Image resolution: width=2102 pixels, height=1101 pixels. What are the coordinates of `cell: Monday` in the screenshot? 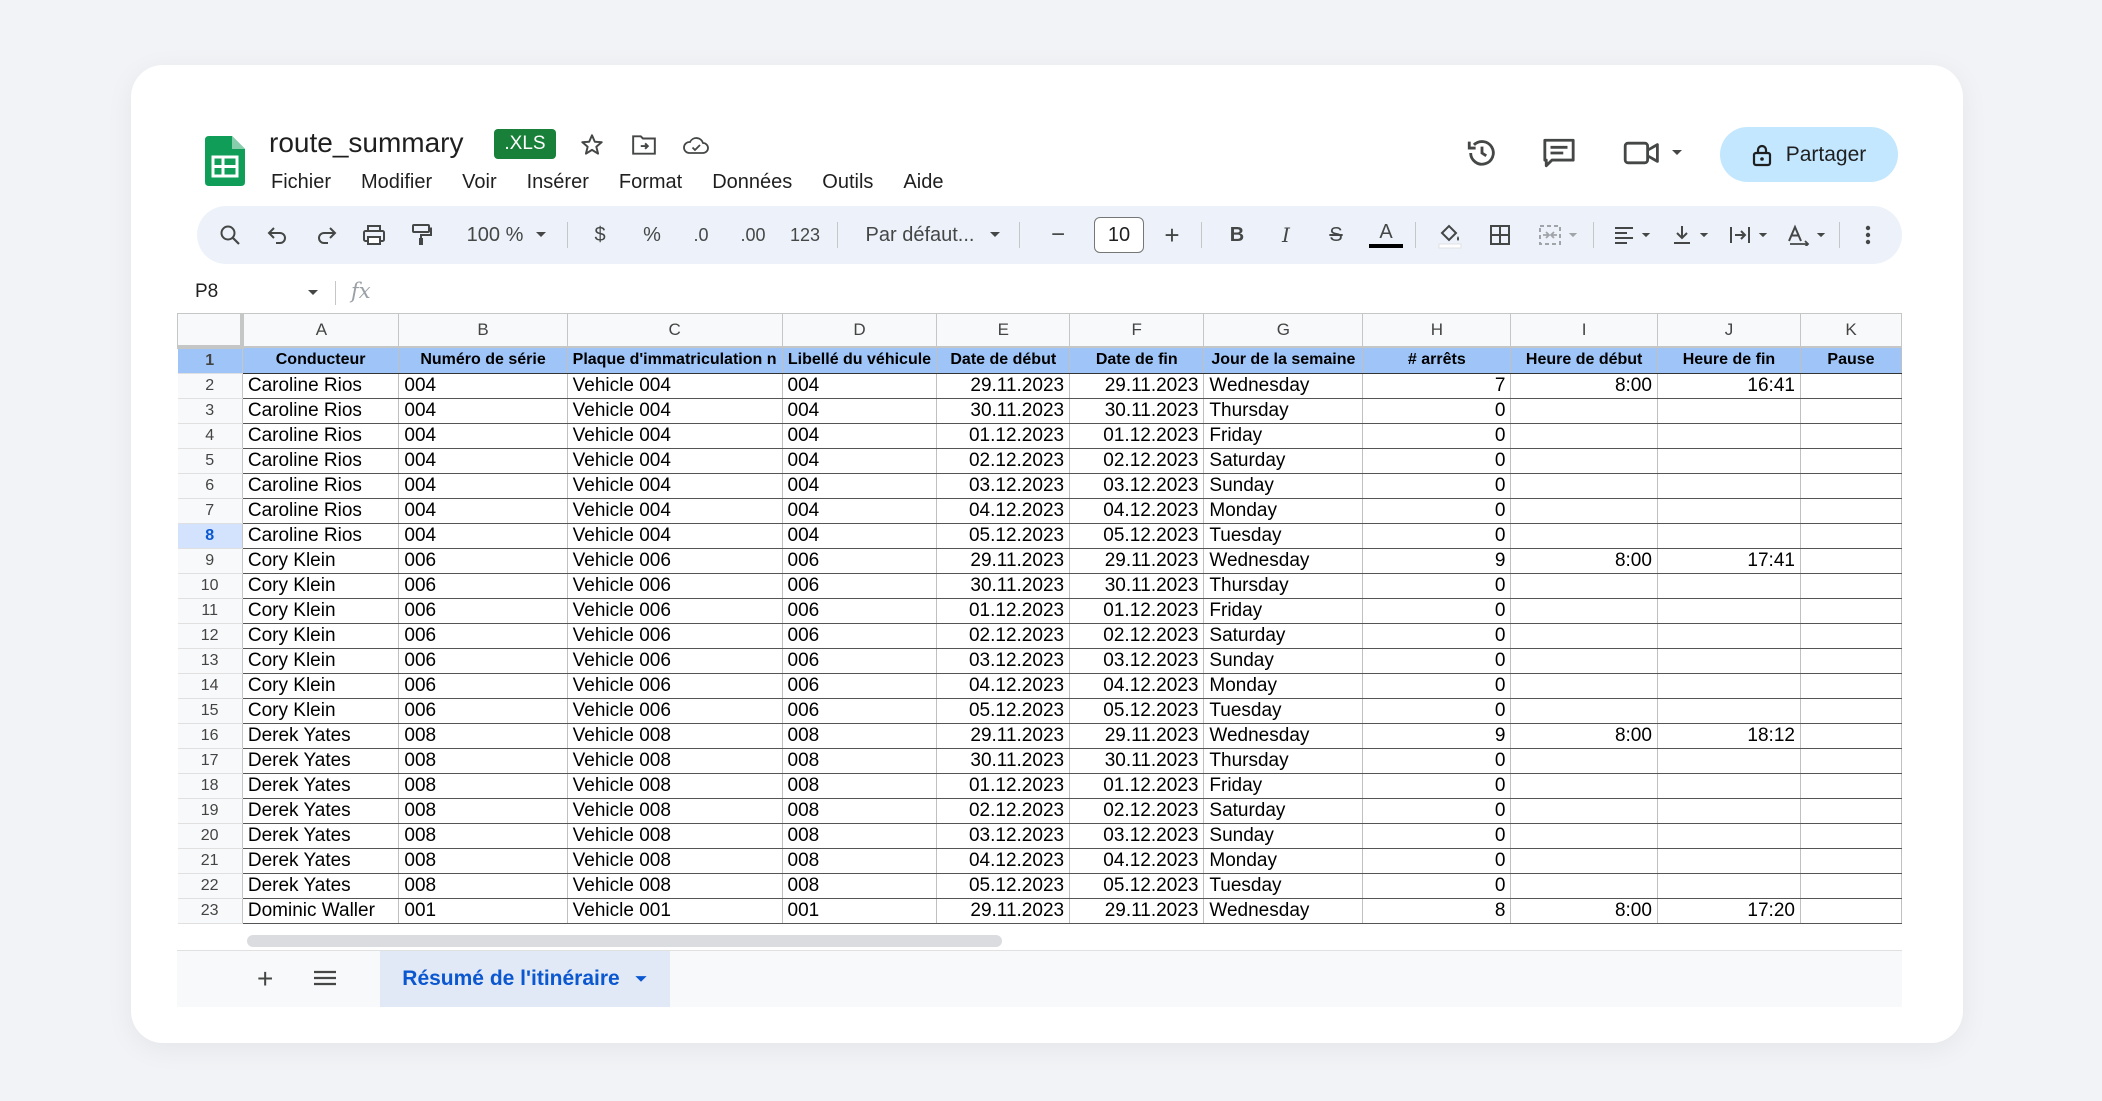 It's located at (1283, 861).